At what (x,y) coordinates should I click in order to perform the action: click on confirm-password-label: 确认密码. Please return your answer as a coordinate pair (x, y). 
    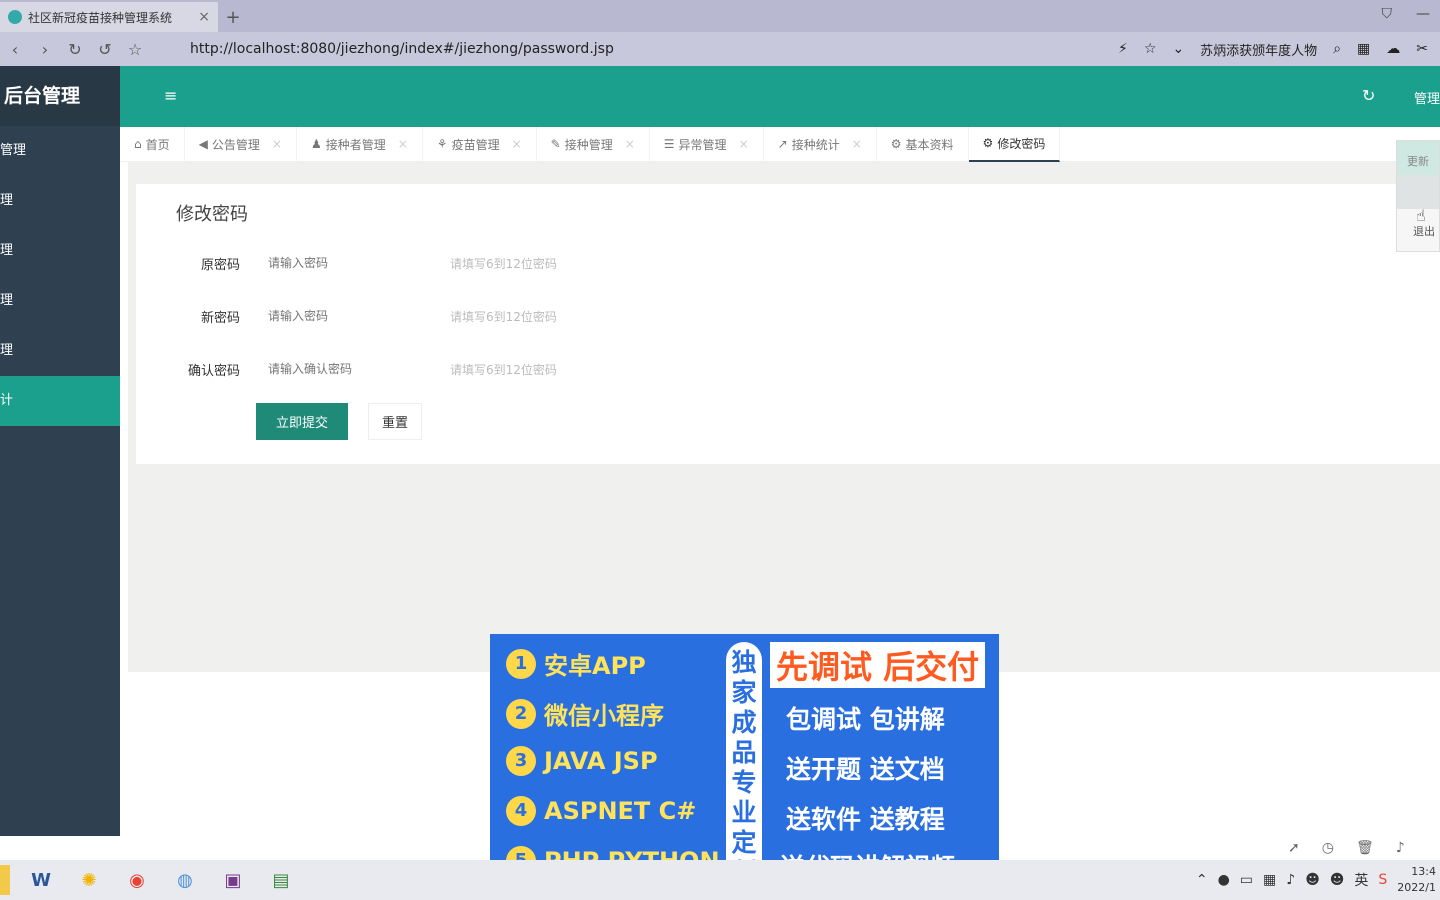
    Looking at the image, I should click on (213, 371).